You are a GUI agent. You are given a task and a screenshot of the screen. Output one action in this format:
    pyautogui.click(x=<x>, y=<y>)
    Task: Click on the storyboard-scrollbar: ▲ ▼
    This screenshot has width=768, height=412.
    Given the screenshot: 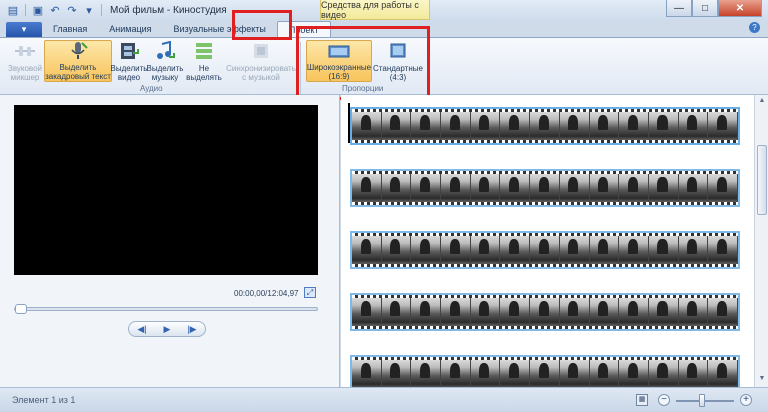 What is the action you would take?
    pyautogui.click(x=761, y=241)
    